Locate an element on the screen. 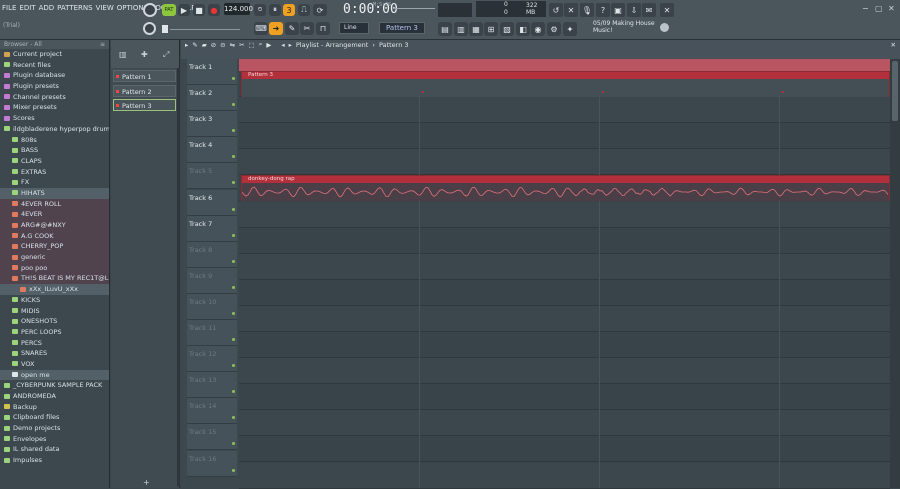  browser-item: Plugin database is located at coordinates (54, 75).